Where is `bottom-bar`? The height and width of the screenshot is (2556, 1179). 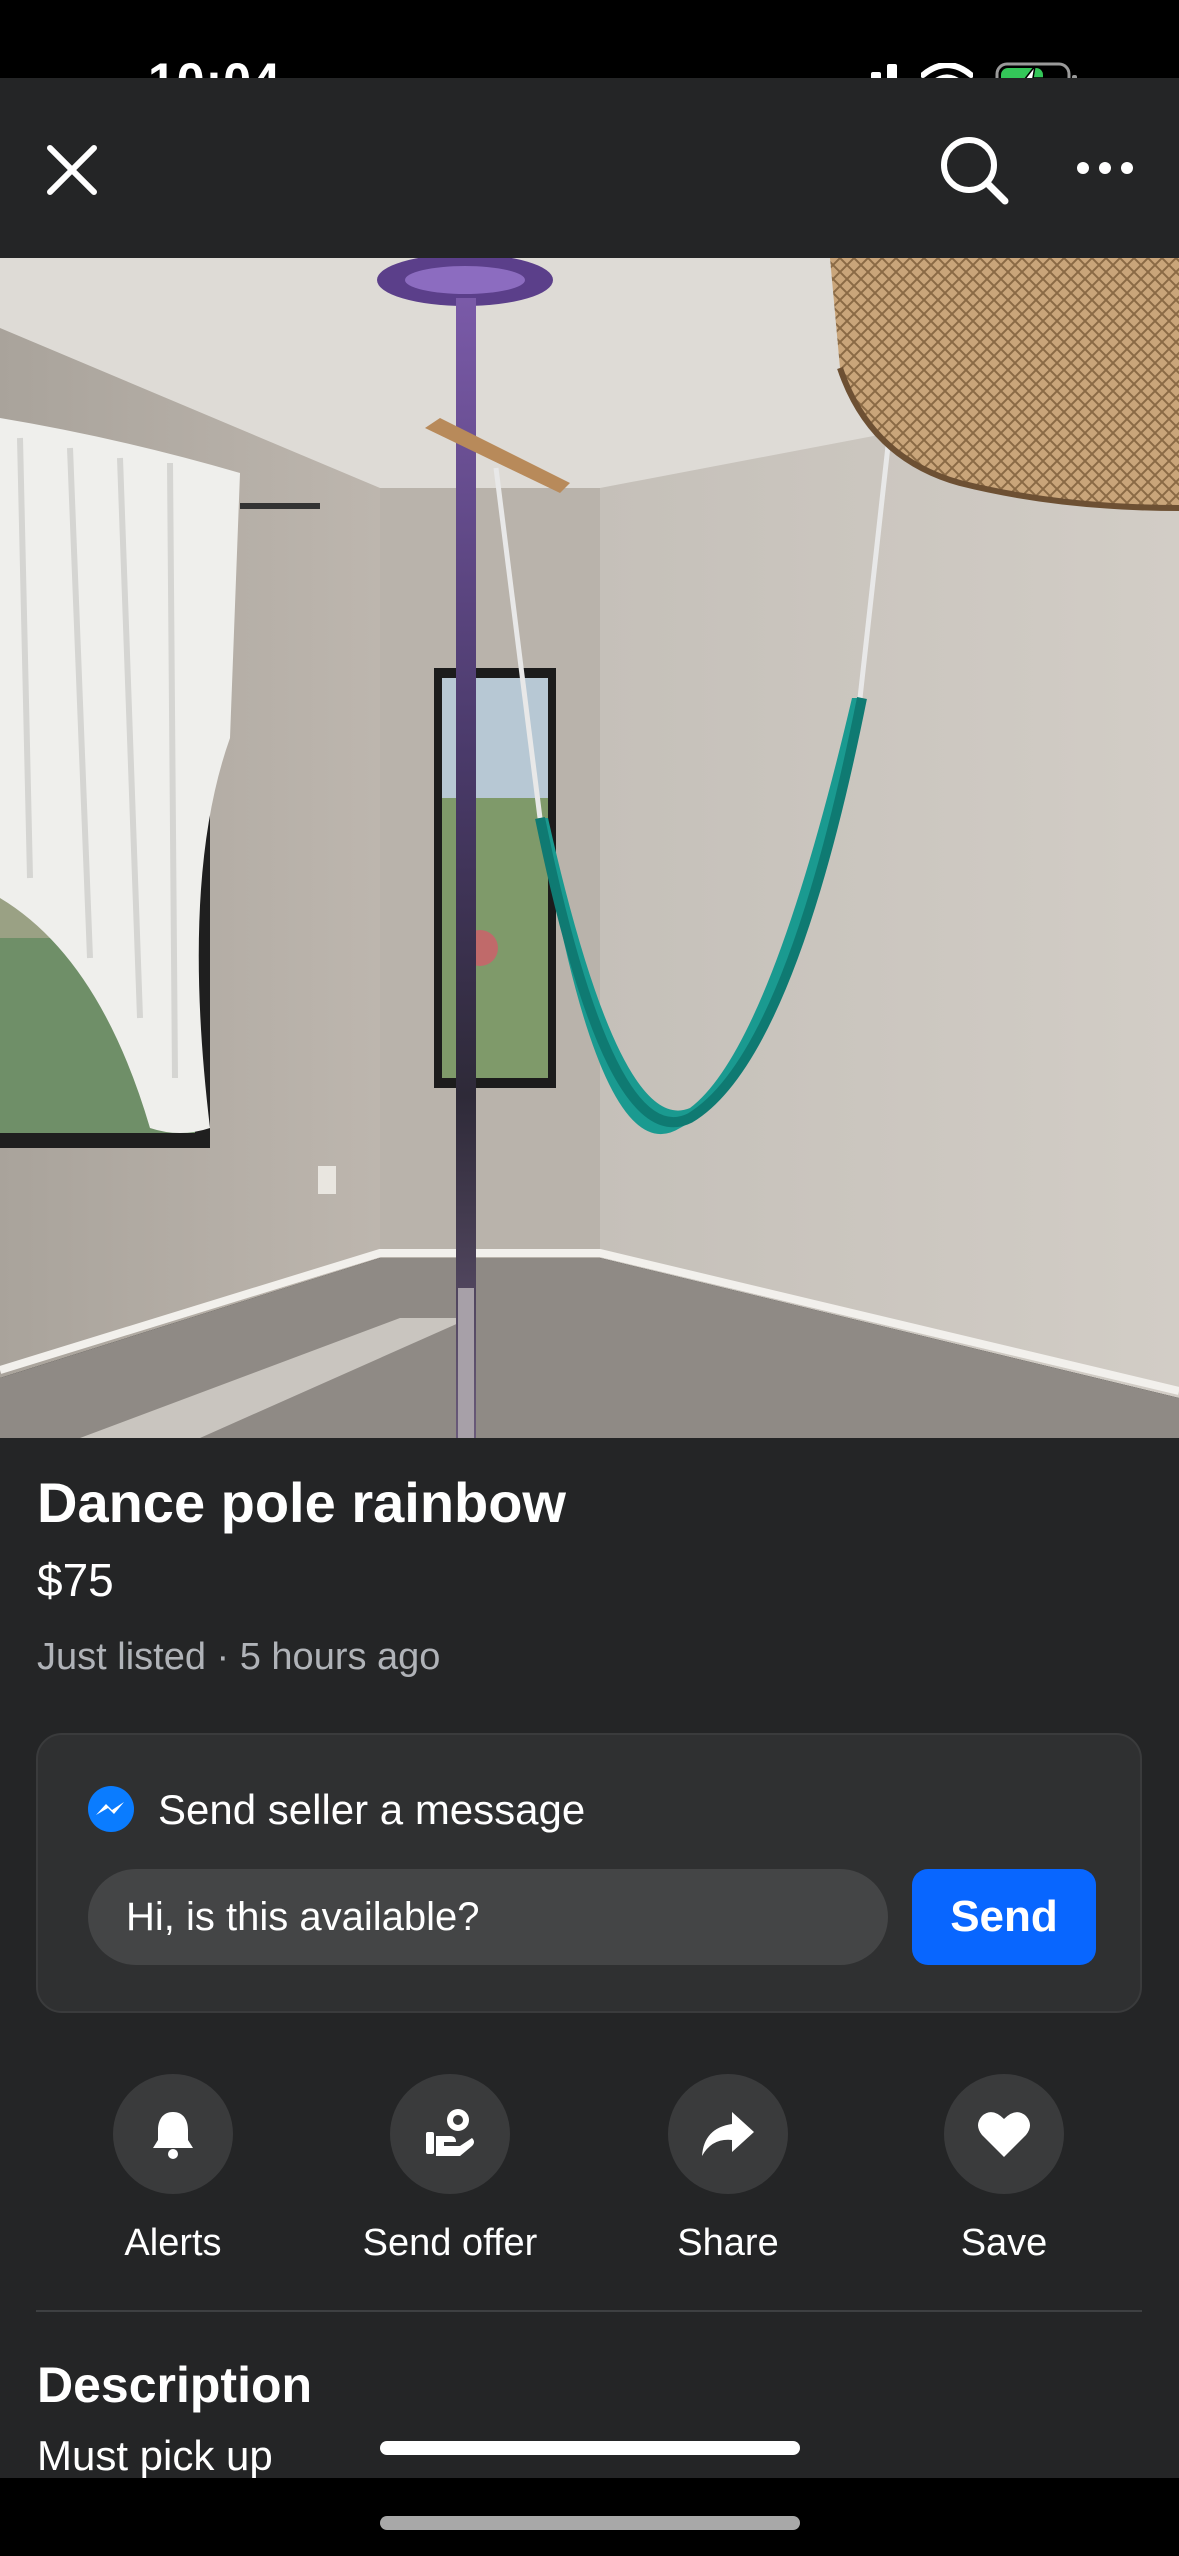
bottom-bar is located at coordinates (589, 2517).